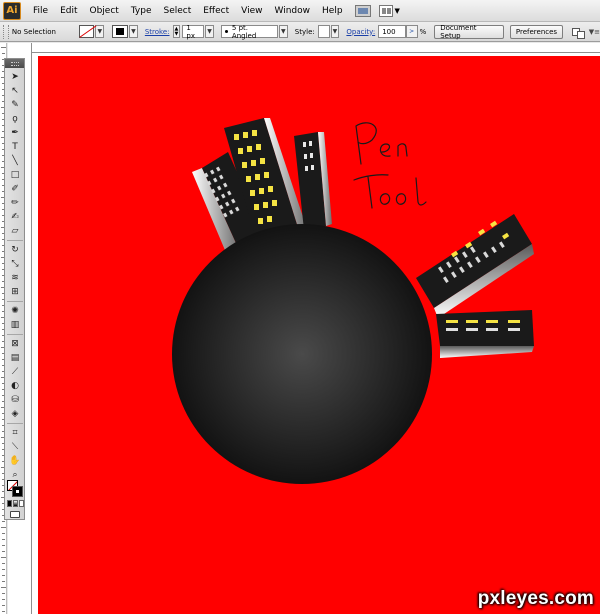  Describe the element at coordinates (15, 292) in the screenshot. I see `free-transform-tool-icon: ⊞` at that location.